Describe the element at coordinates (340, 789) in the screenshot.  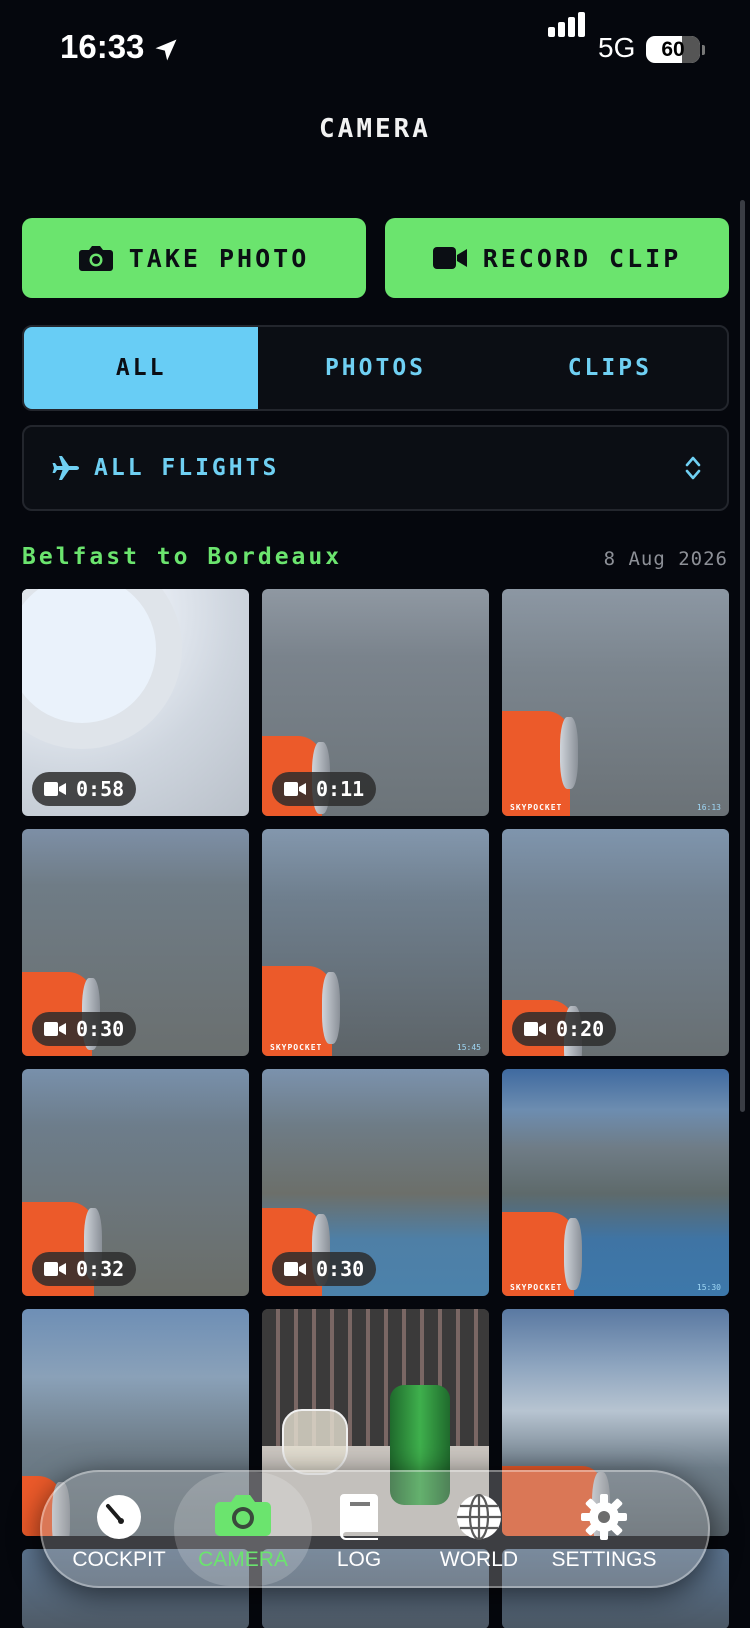
I see `clip-duration: 0:11` at that location.